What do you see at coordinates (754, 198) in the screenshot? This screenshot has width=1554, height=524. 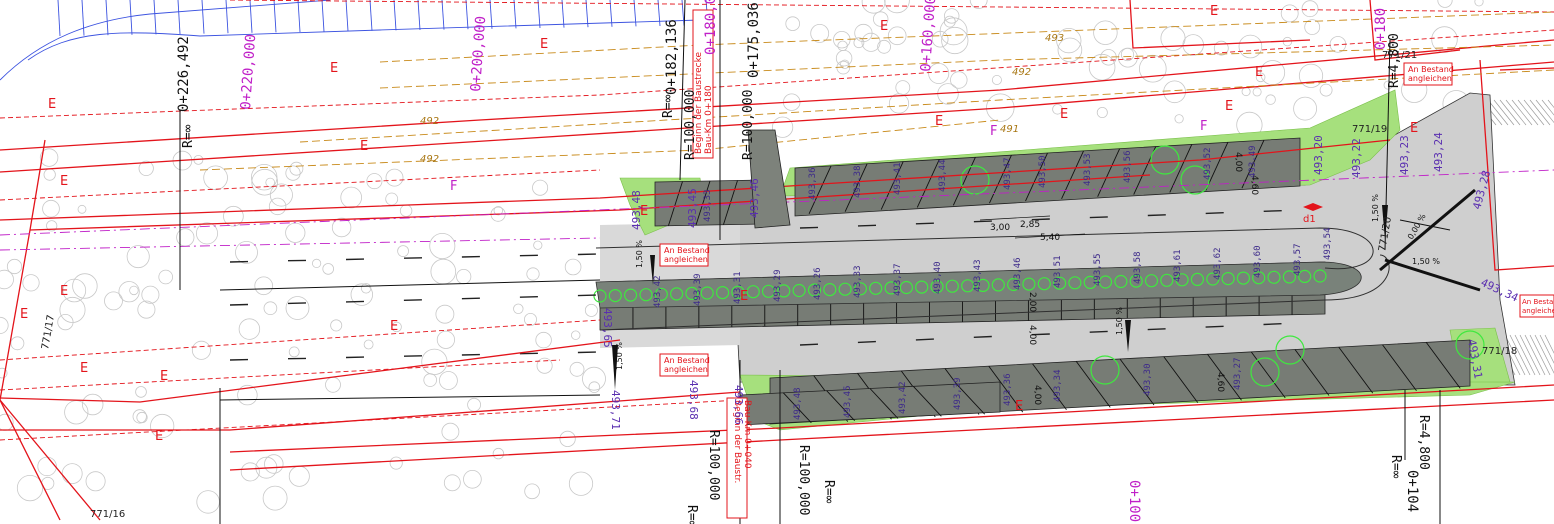 I see `elev-13: 493,46` at bounding box center [754, 198].